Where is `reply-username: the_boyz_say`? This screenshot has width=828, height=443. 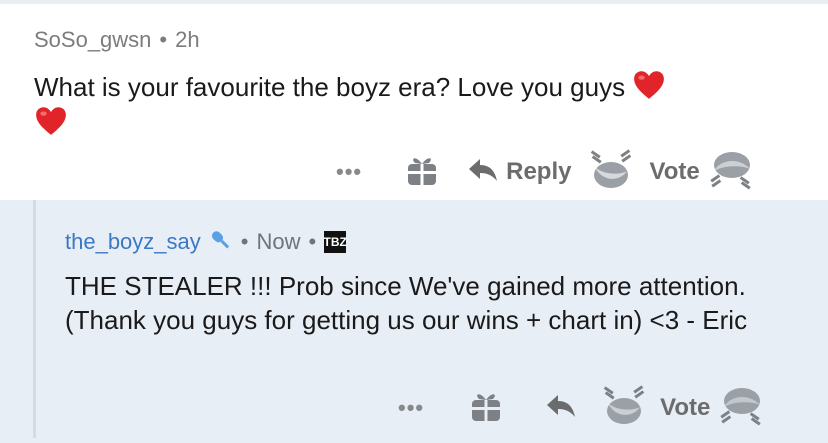 reply-username: the_boyz_say is located at coordinates (133, 242).